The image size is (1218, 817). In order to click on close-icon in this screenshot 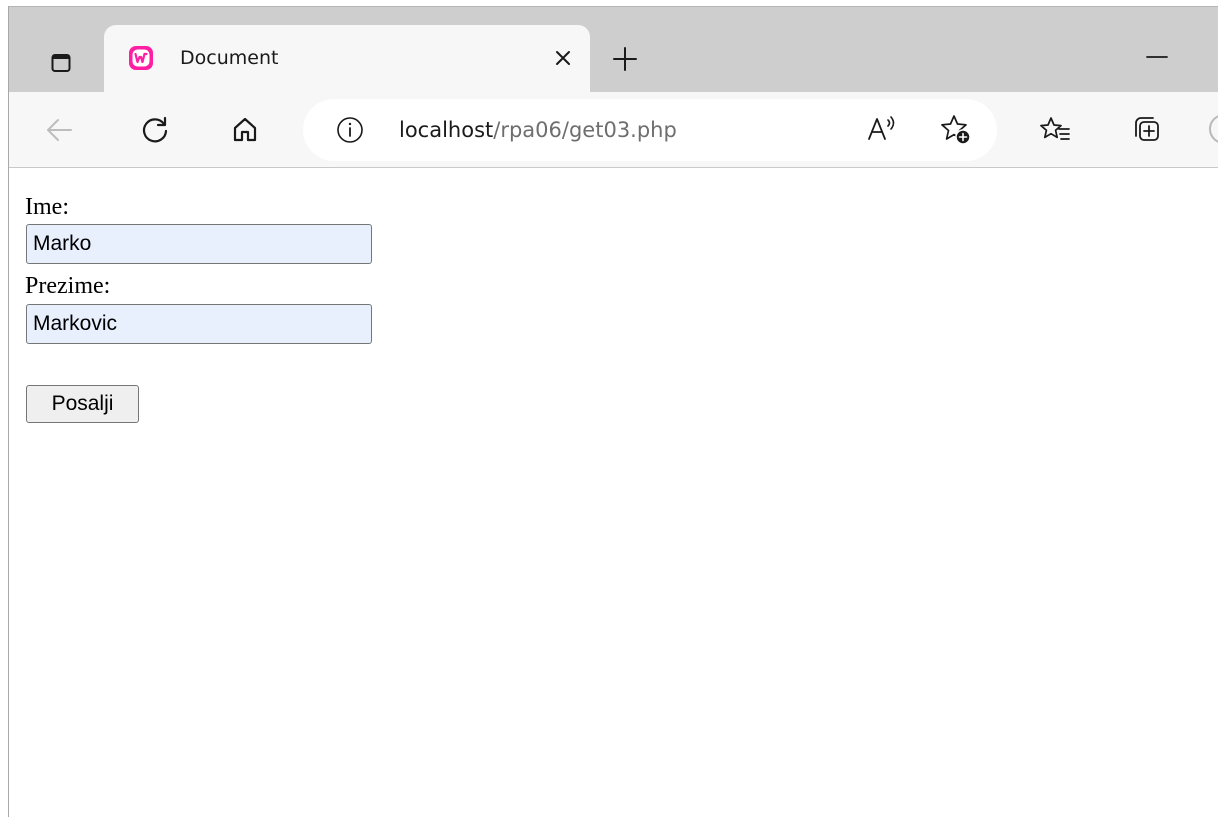, I will do `click(563, 58)`.